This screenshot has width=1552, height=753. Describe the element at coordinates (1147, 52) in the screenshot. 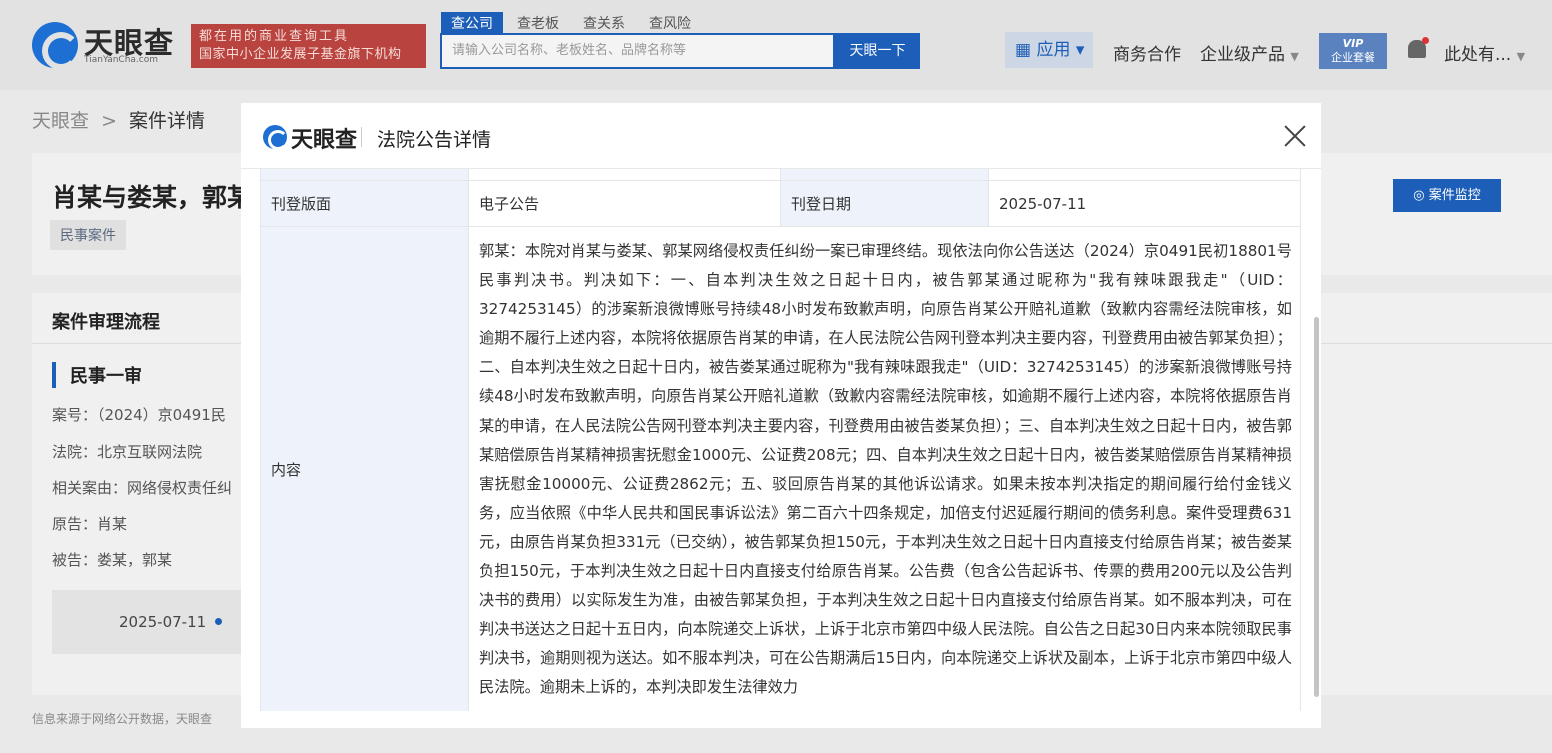

I see `nav-business: 商务合作` at that location.